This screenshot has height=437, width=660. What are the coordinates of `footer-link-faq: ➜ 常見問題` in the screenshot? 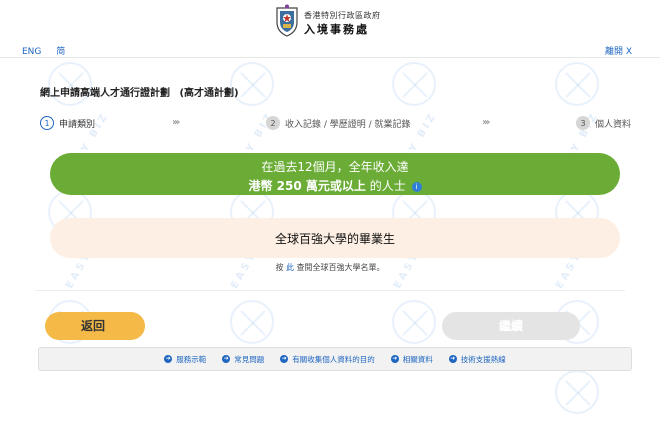 It's located at (243, 359).